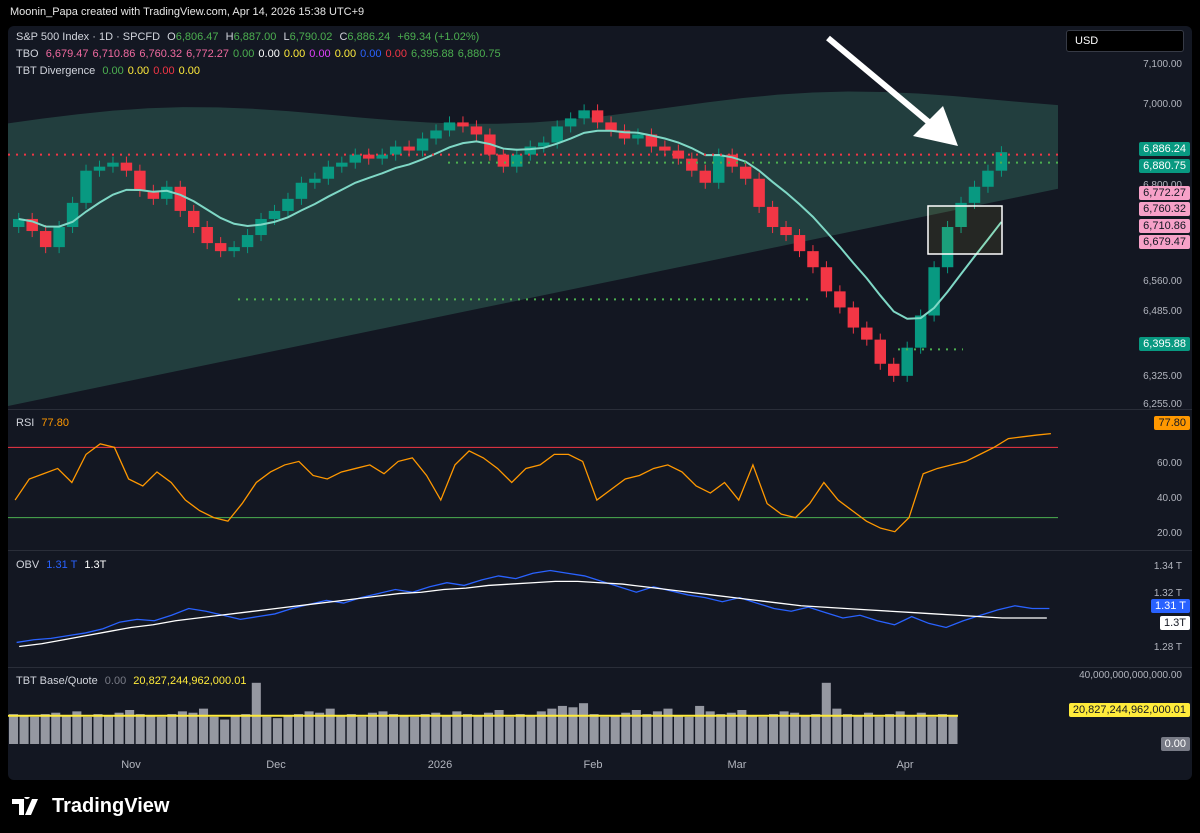  I want to click on volume-divider, so click(600, 667).